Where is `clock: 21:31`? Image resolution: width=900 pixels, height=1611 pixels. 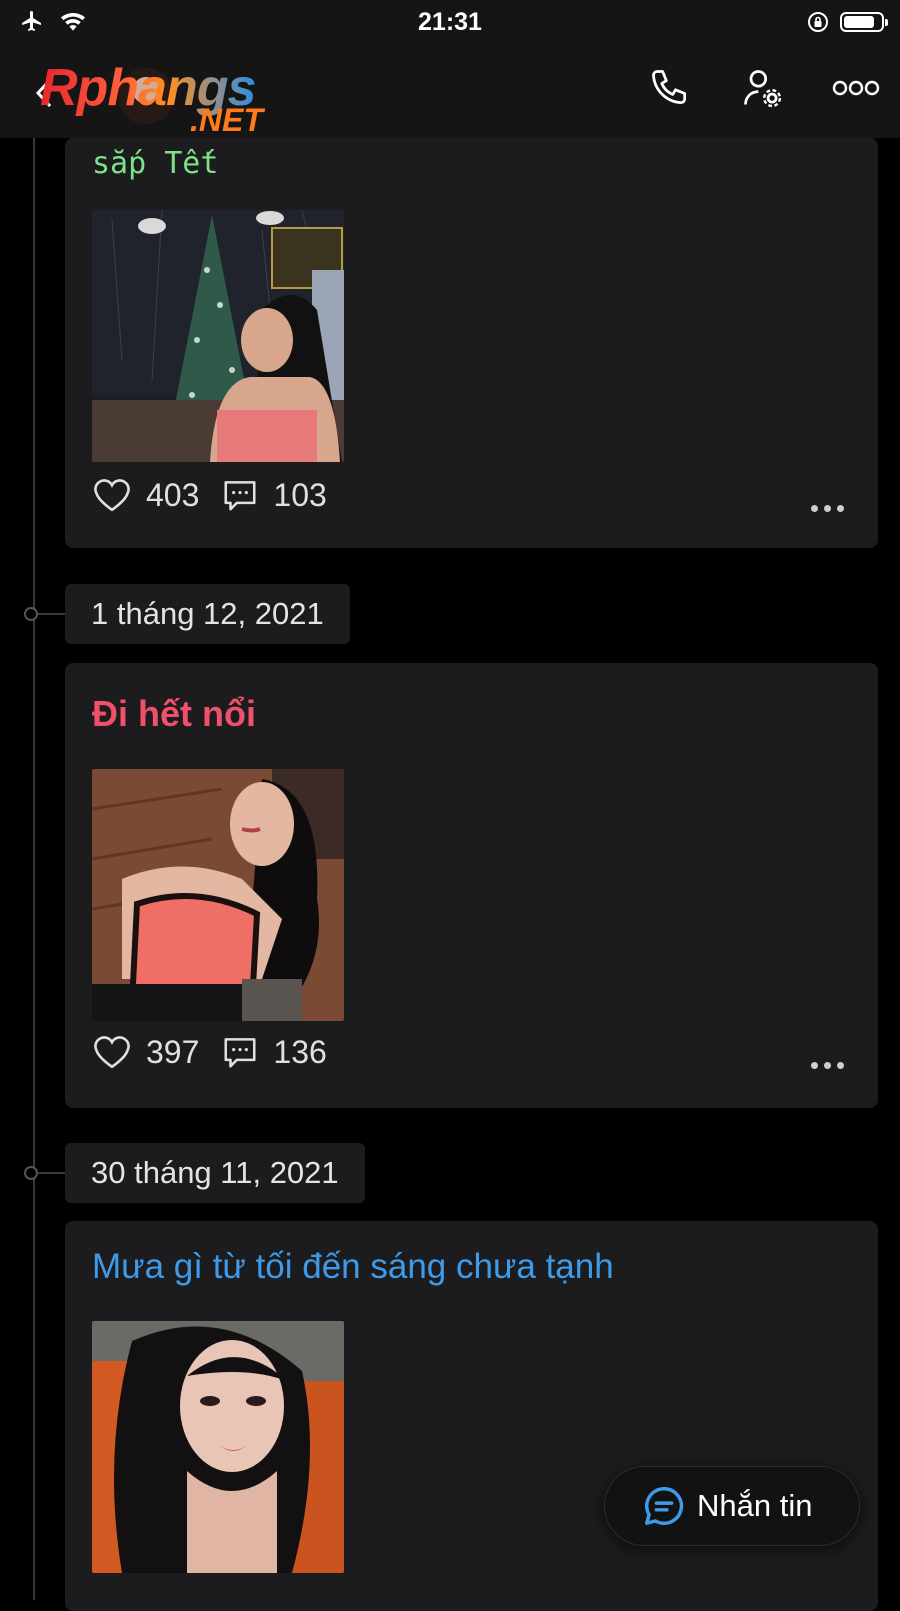 clock: 21:31 is located at coordinates (450, 22).